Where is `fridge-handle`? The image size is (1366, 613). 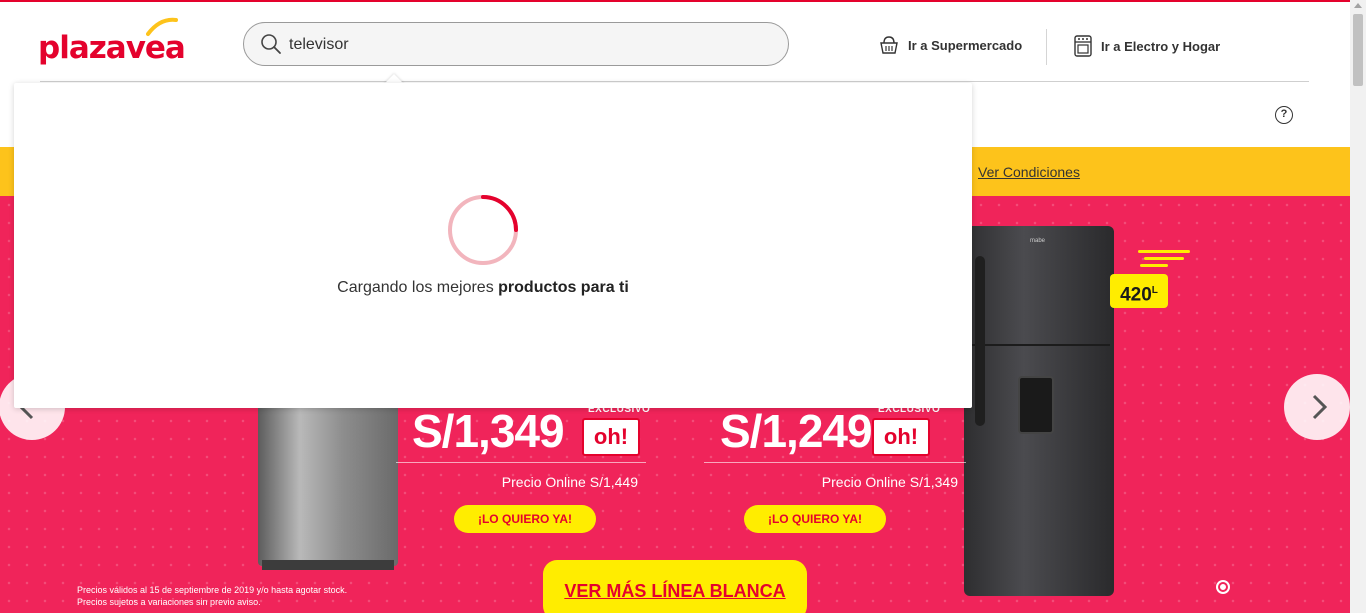
fridge-handle is located at coordinates (980, 341).